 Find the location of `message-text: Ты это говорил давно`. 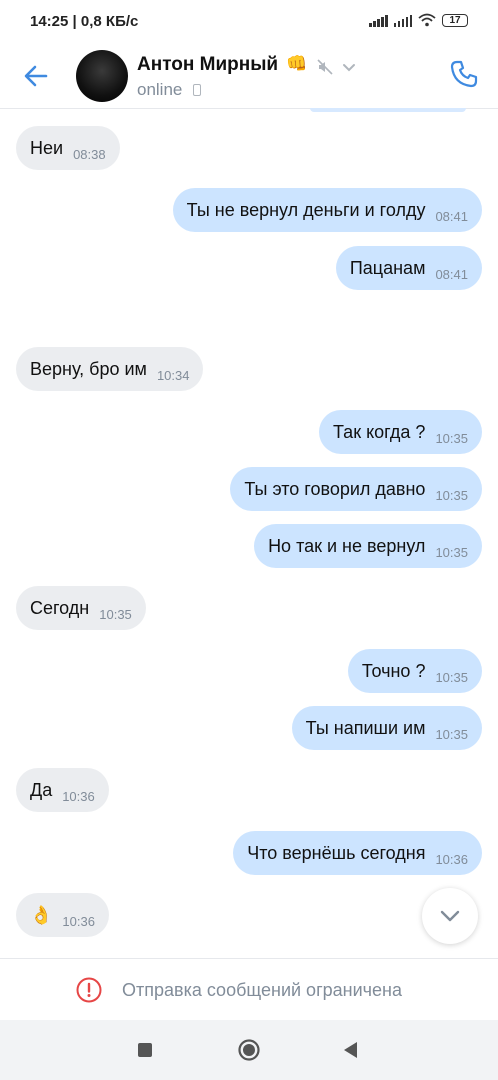

message-text: Ты это говорил давно is located at coordinates (335, 488).